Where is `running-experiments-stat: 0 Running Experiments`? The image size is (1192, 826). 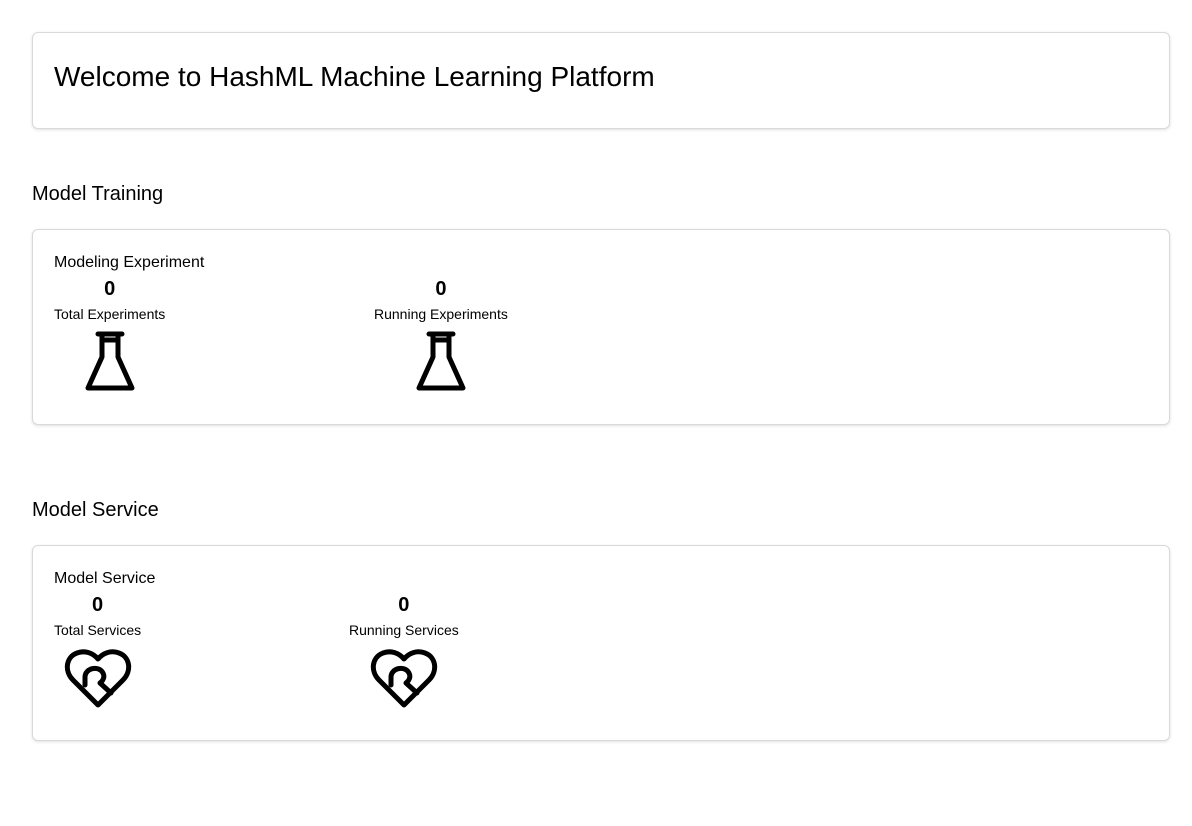 running-experiments-stat: 0 Running Experiments is located at coordinates (441, 335).